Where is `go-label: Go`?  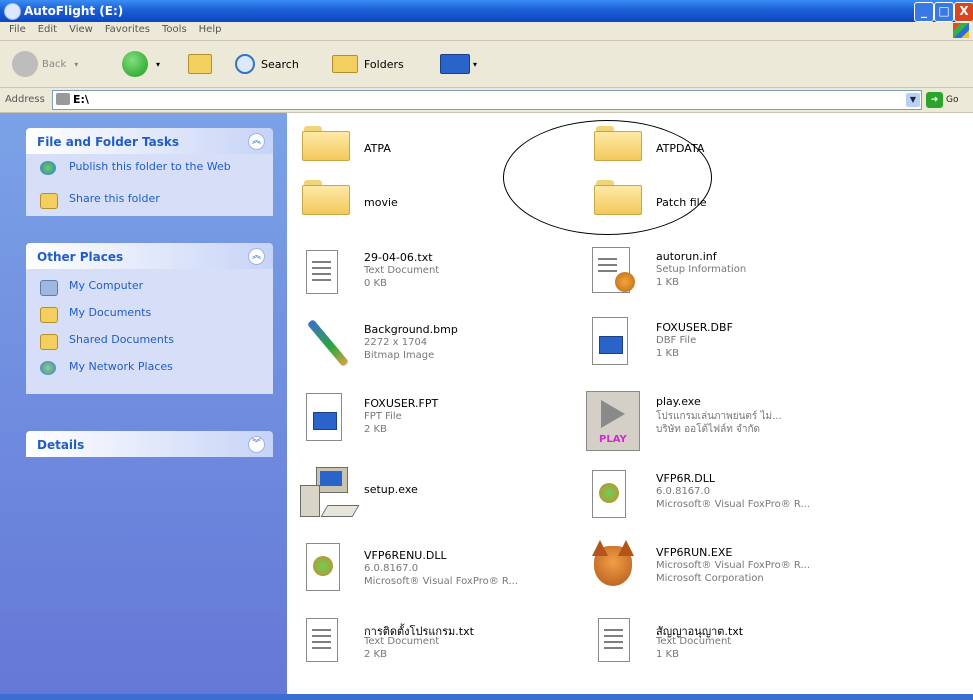 go-label: Go is located at coordinates (952, 100).